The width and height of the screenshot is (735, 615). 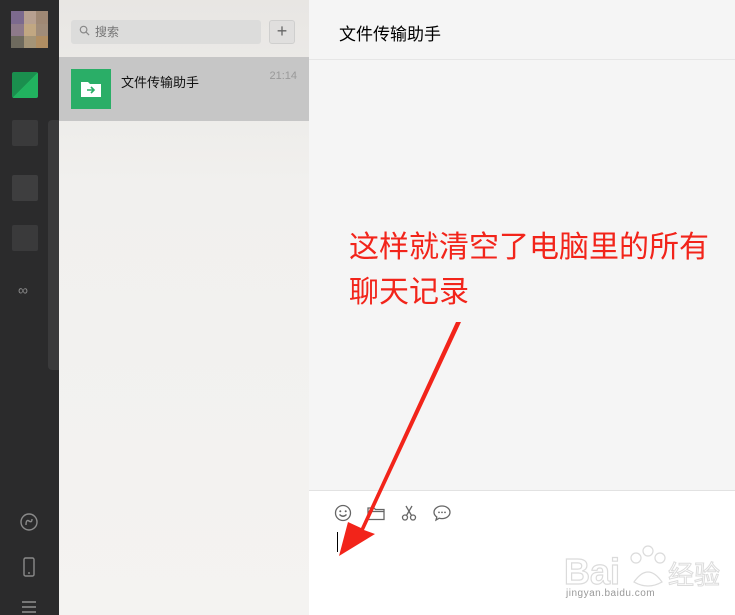 What do you see at coordinates (400, 439) in the screenshot?
I see `annotation-arrow` at bounding box center [400, 439].